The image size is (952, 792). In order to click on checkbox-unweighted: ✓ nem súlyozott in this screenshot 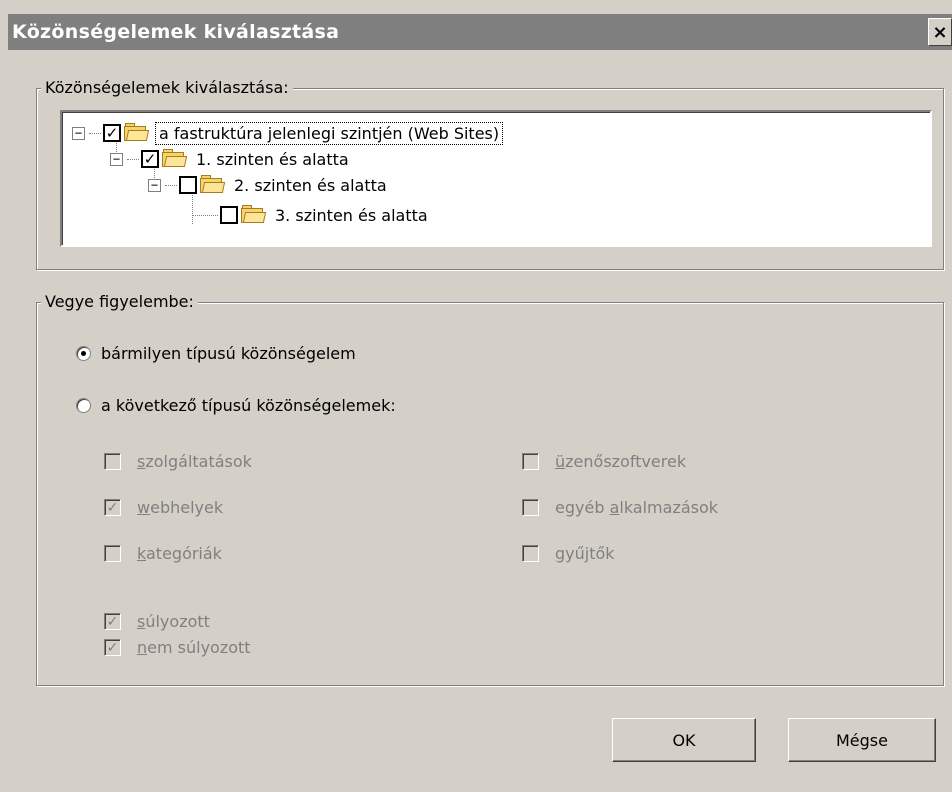, I will do `click(177, 647)`.